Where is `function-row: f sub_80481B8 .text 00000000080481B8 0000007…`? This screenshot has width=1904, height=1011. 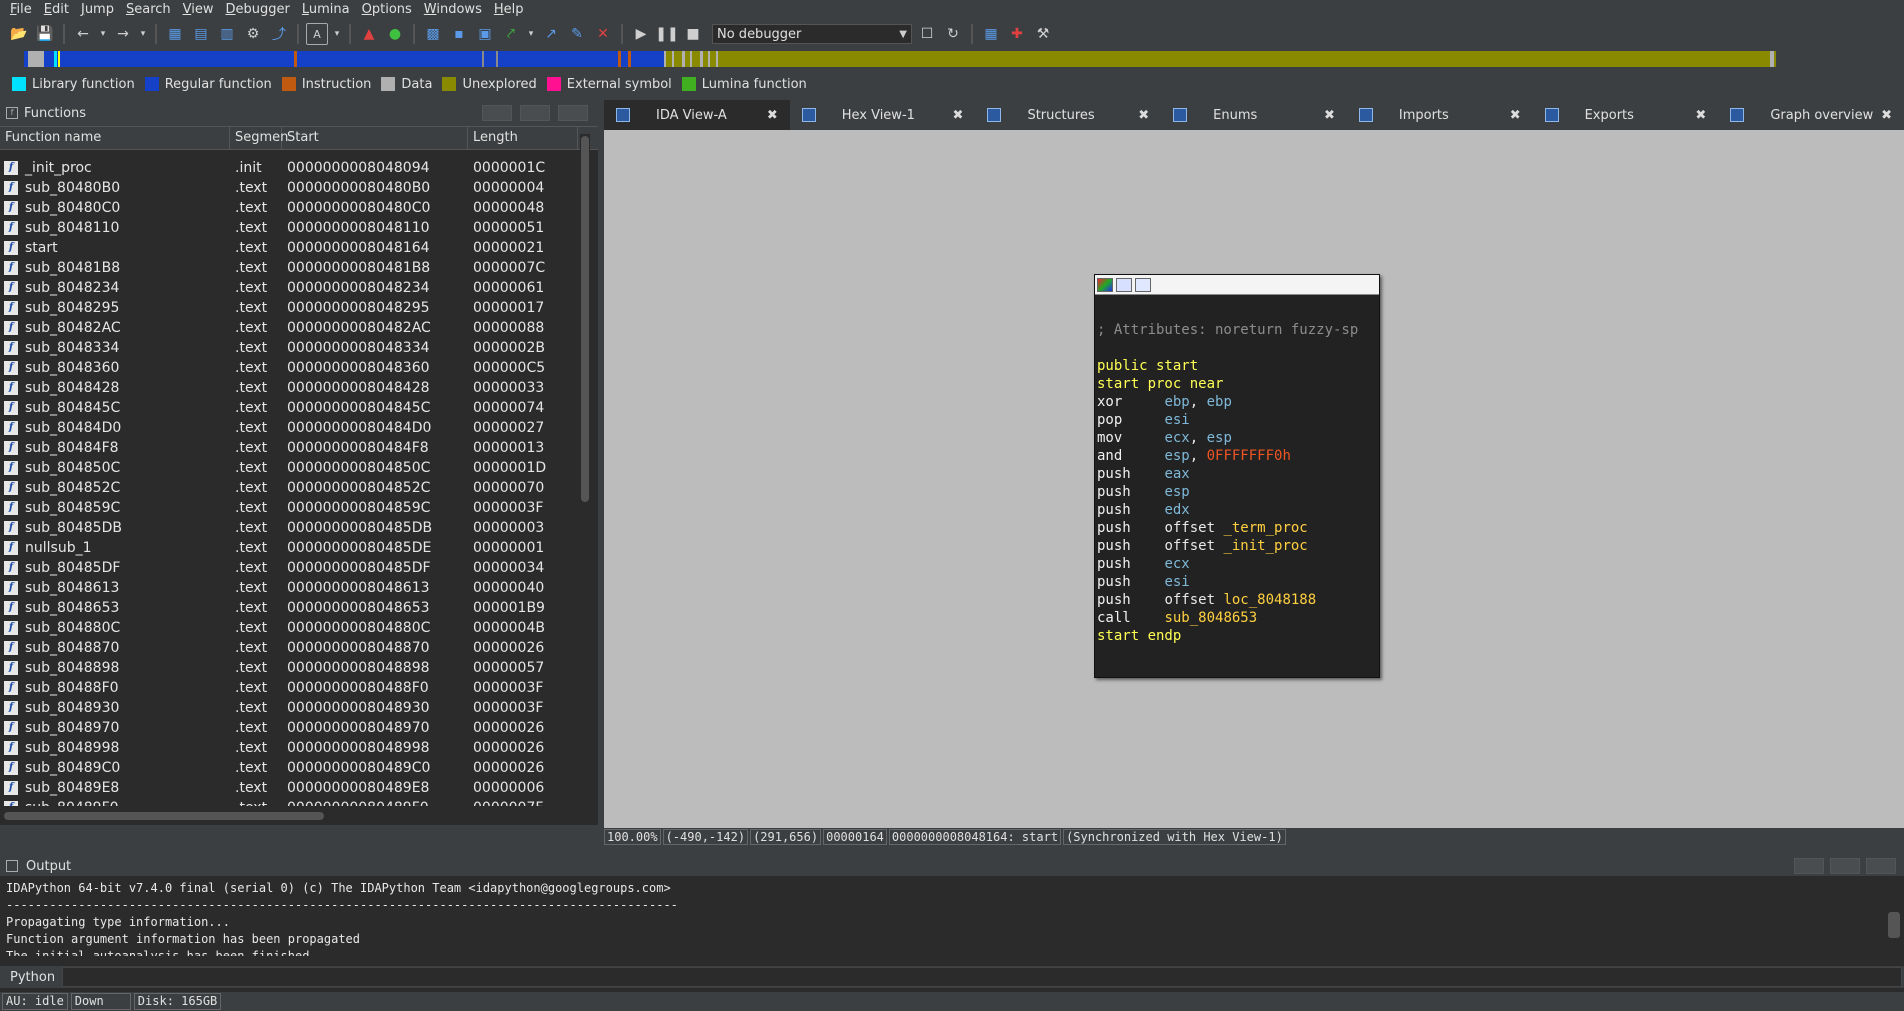 function-row: f sub_80481B8 .text 00000000080481B8 0000007… is located at coordinates (290, 268).